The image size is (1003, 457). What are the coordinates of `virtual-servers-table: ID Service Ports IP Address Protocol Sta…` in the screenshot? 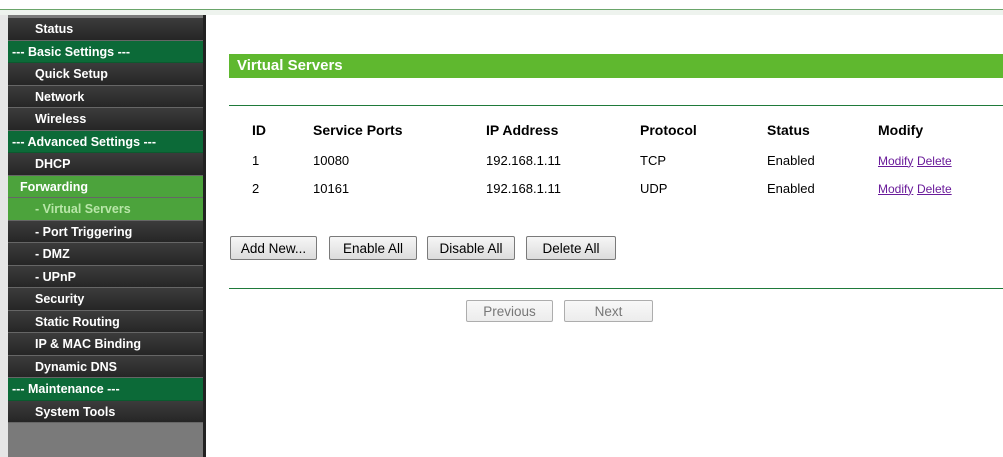 It's located at (616, 158).